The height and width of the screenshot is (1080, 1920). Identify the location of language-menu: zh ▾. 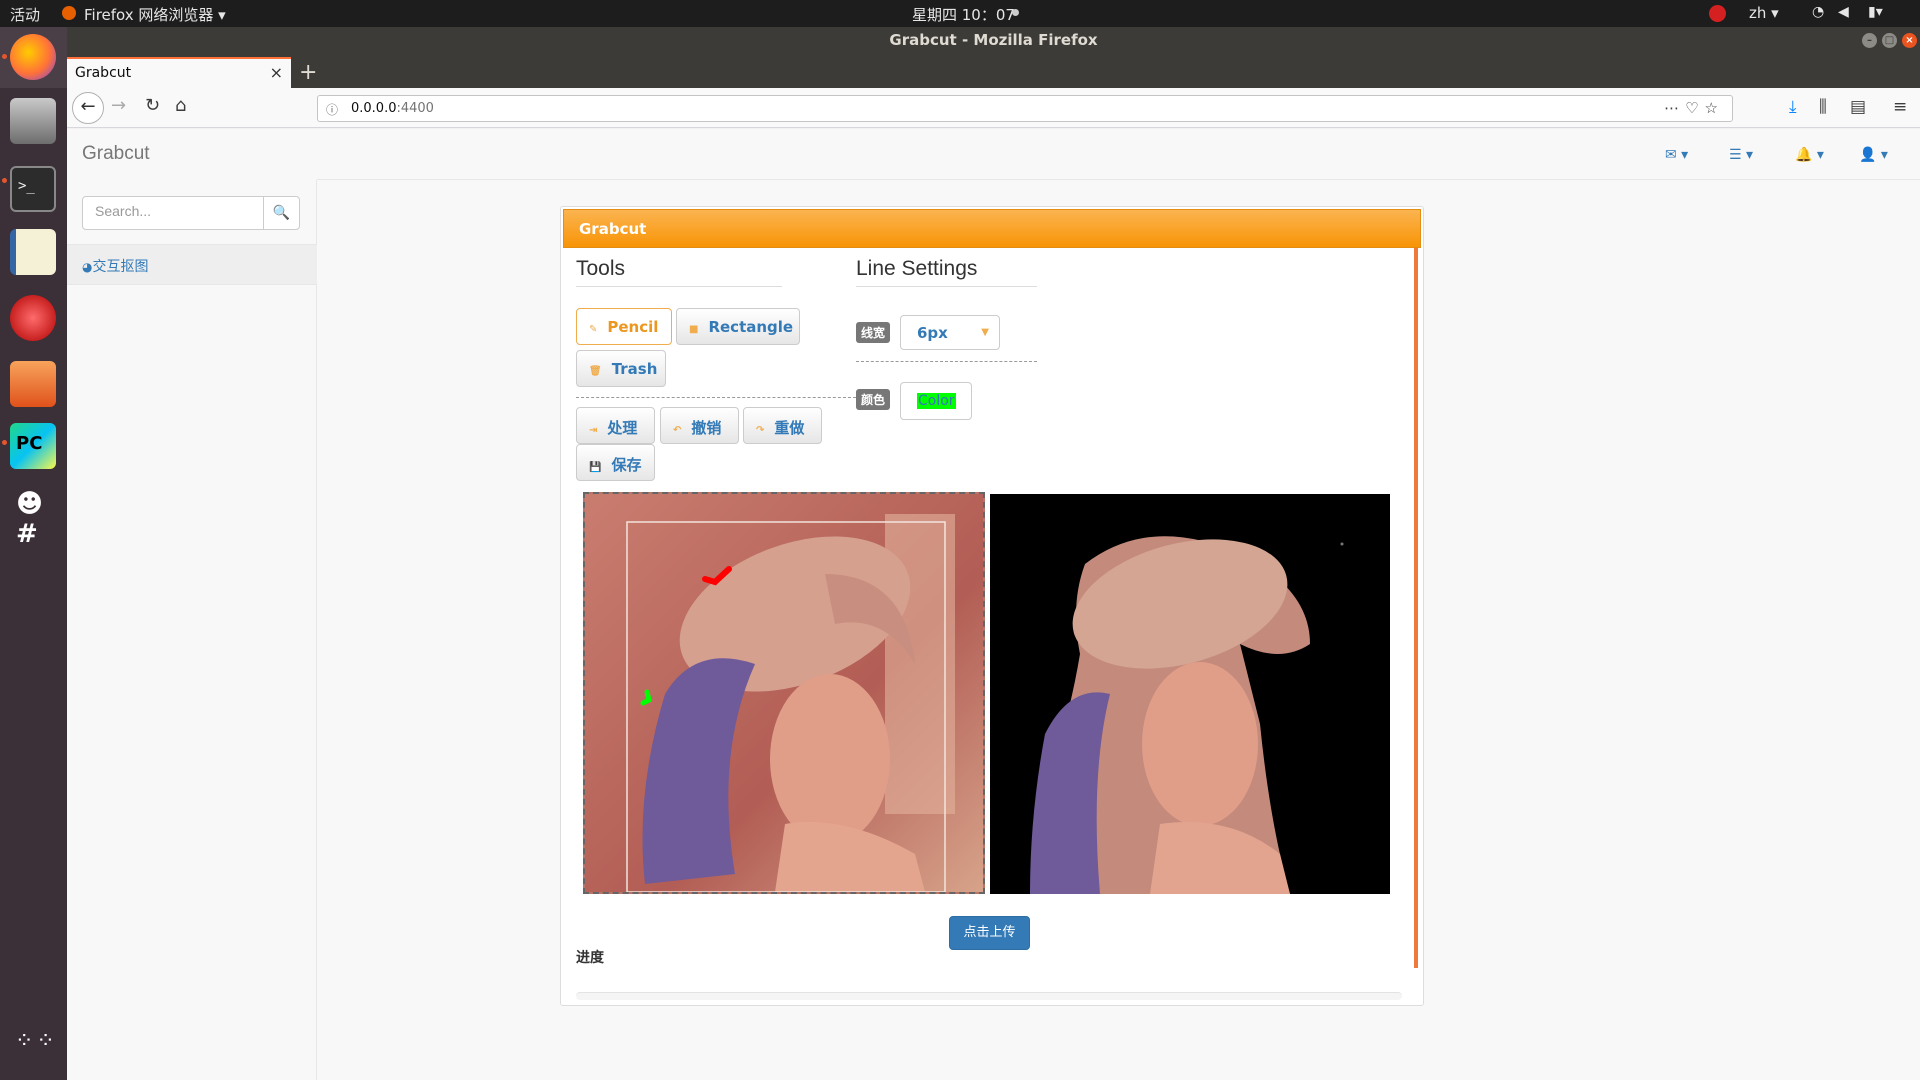
(1764, 13).